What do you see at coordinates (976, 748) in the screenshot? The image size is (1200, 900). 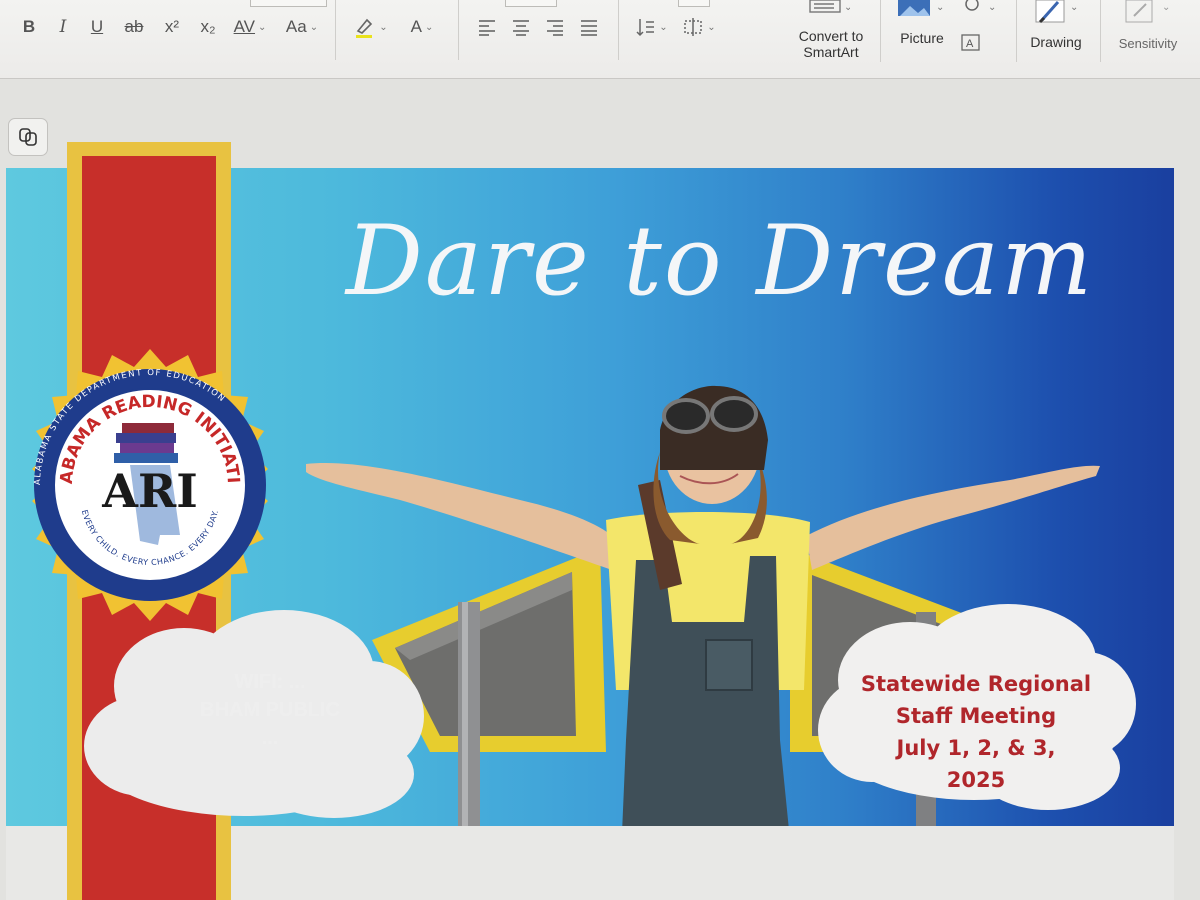 I see `event-line-3: July 1, 2, & 3,` at bounding box center [976, 748].